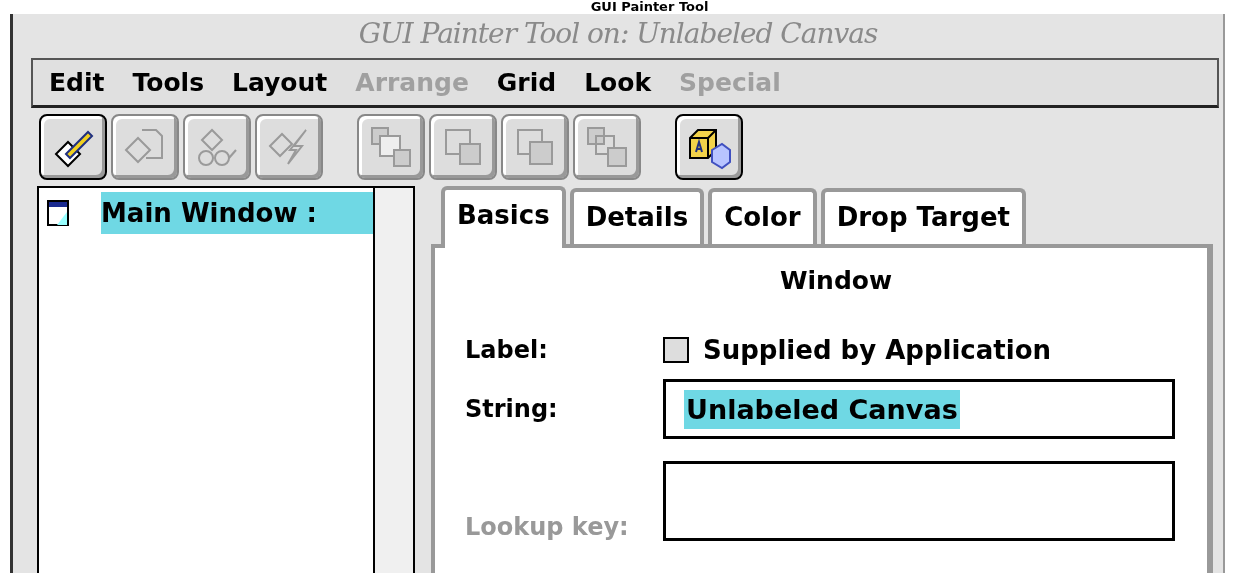 This screenshot has height=573, width=1239. I want to click on scrollbar, so click(393, 380).